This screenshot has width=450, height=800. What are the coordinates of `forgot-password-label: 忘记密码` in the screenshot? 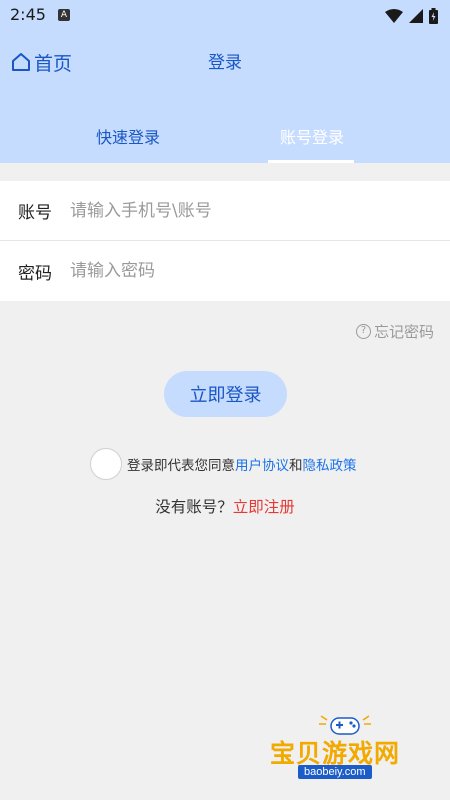 It's located at (403, 332).